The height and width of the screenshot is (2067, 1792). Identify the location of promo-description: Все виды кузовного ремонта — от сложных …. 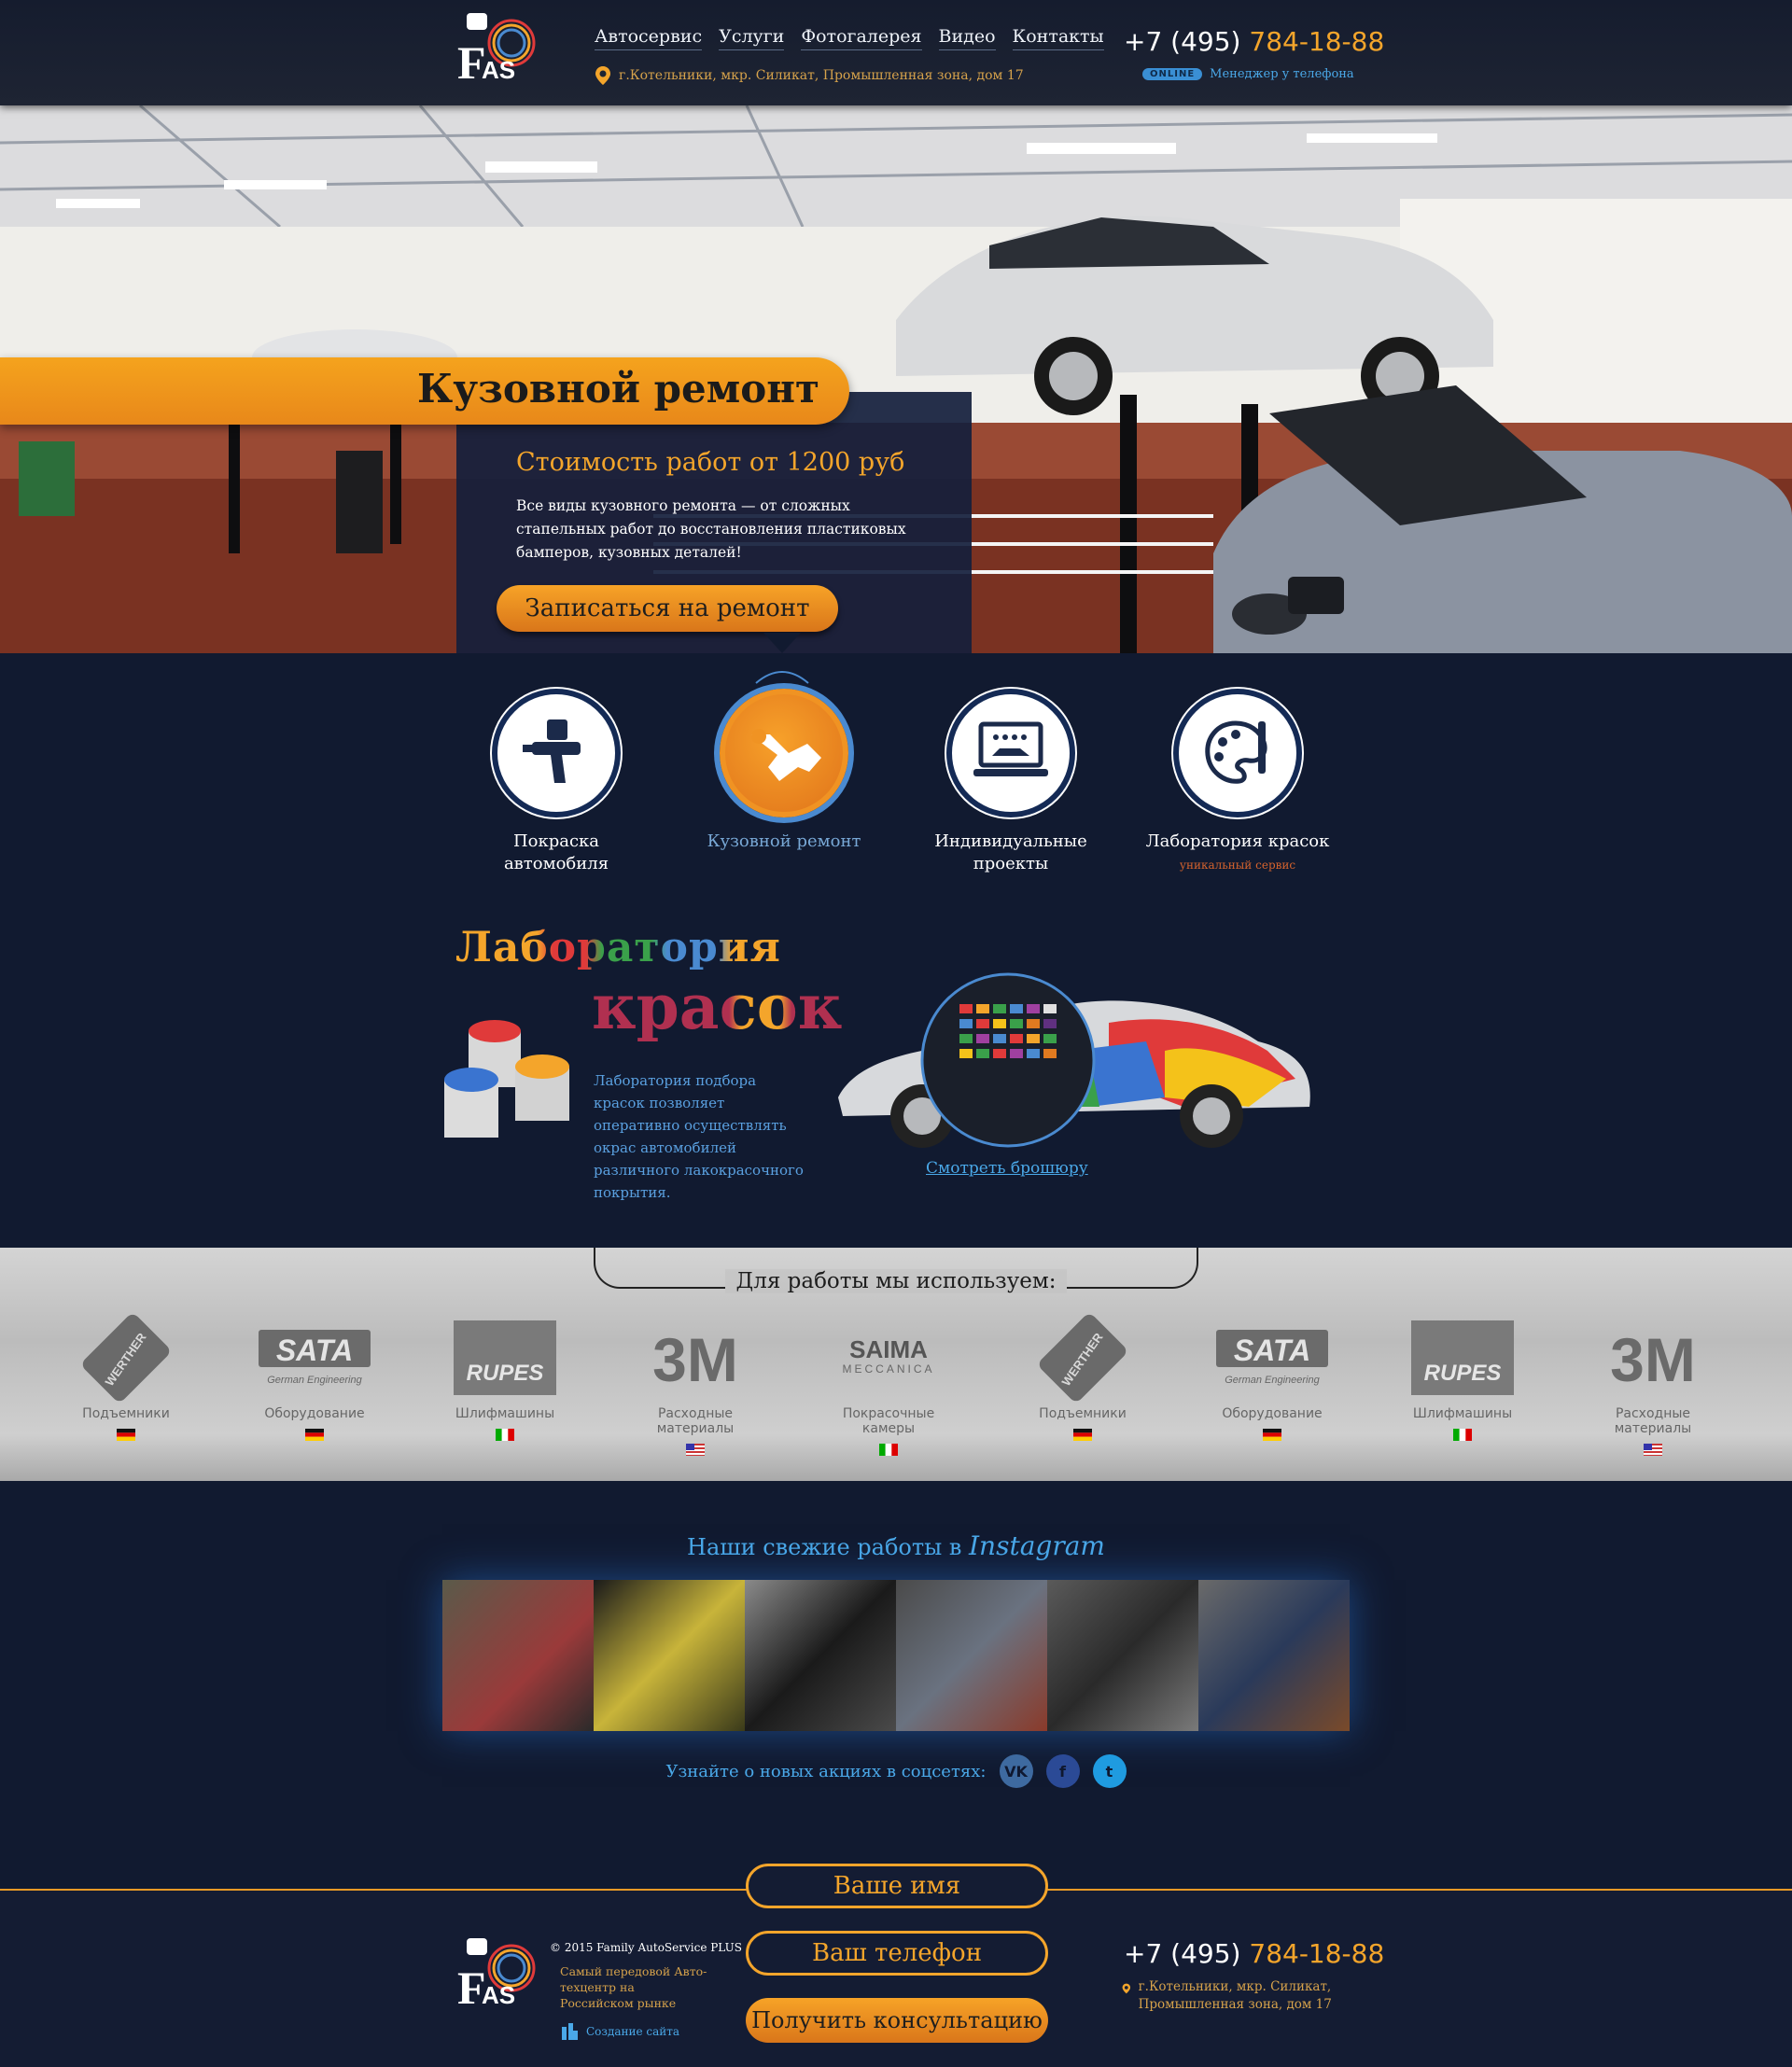
(711, 529).